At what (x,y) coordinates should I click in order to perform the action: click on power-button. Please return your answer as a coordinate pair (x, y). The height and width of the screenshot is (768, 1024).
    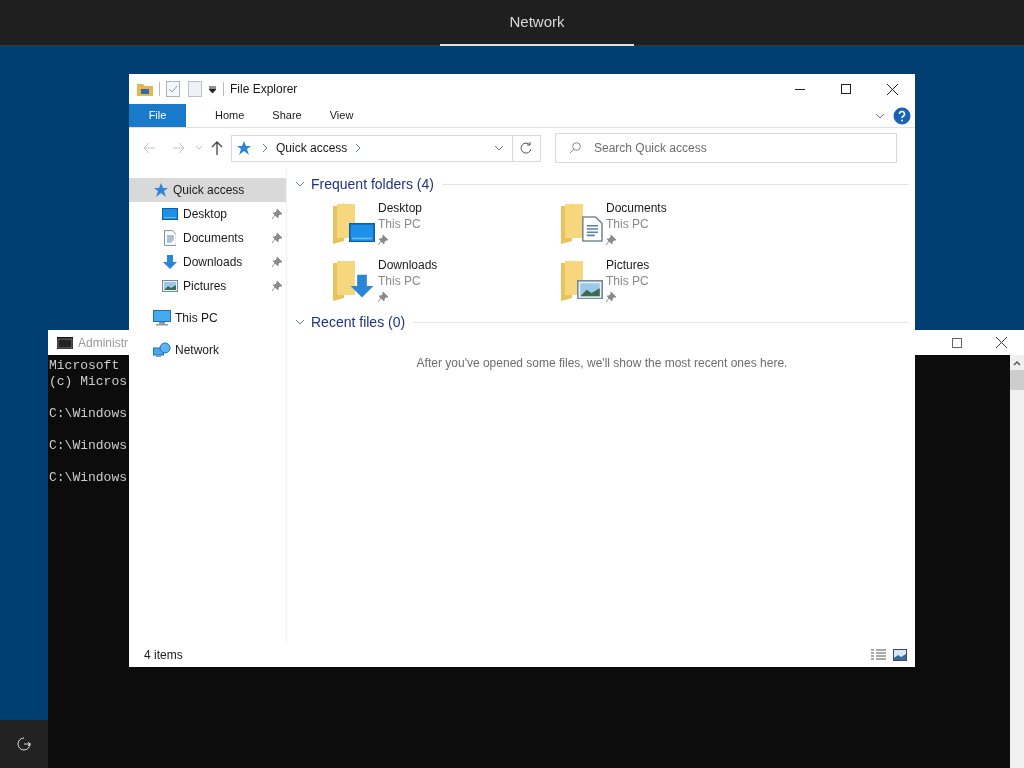
    Looking at the image, I should click on (24, 744).